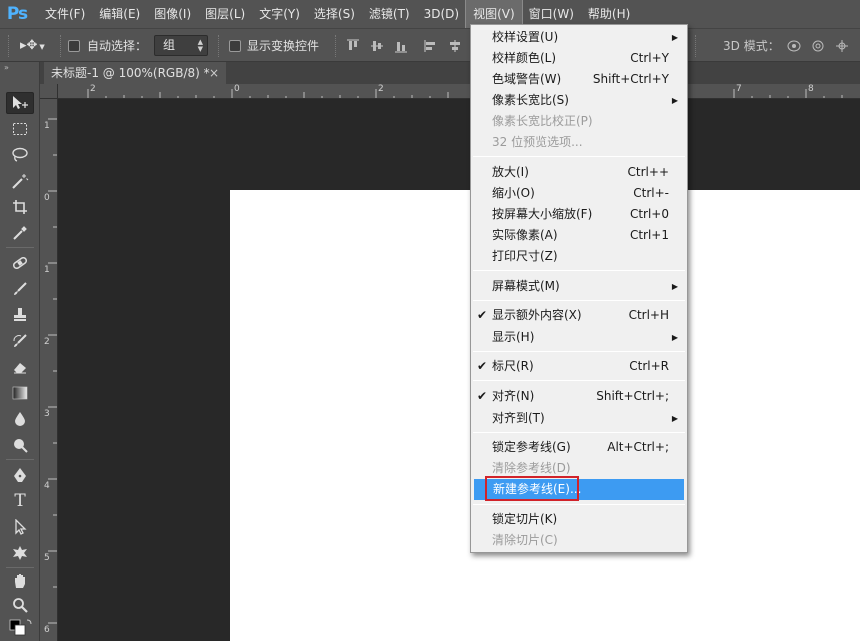 The image size is (860, 641). What do you see at coordinates (47, 630) in the screenshot?
I see `ruler-label: 6` at bounding box center [47, 630].